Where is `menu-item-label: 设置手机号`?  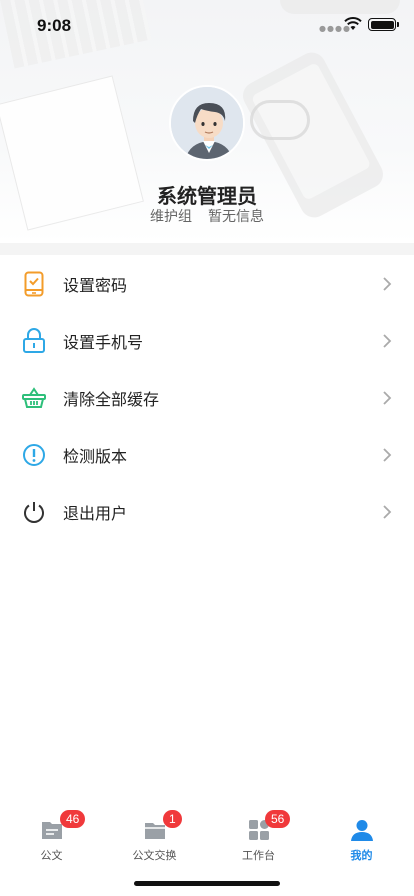
menu-item-label: 设置手机号 is located at coordinates (103, 342).